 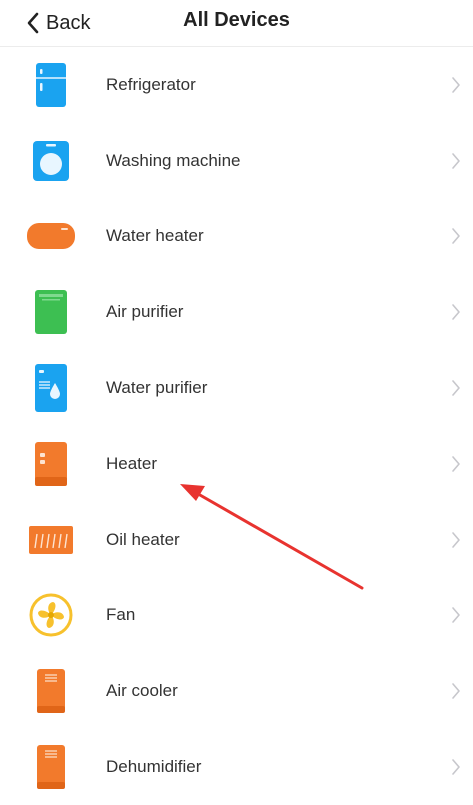 I want to click on device-row-oil-heater: Oil heater, so click(x=236, y=540).